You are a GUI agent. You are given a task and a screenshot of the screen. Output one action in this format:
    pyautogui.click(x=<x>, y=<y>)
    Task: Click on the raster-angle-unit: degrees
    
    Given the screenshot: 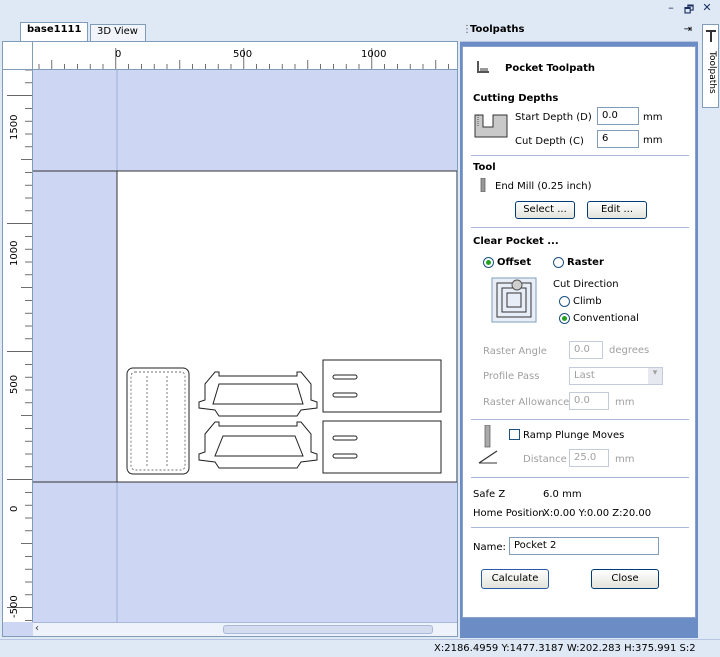 What is the action you would take?
    pyautogui.click(x=629, y=350)
    